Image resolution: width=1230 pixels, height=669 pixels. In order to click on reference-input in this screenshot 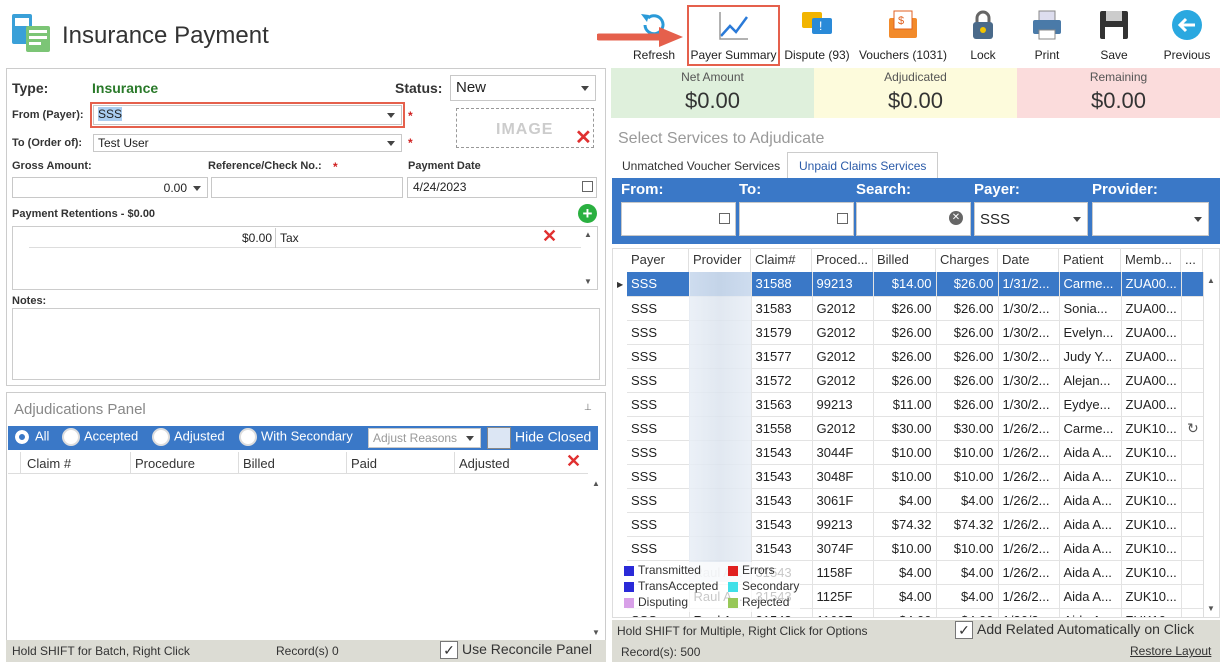, I will do `click(307, 187)`.